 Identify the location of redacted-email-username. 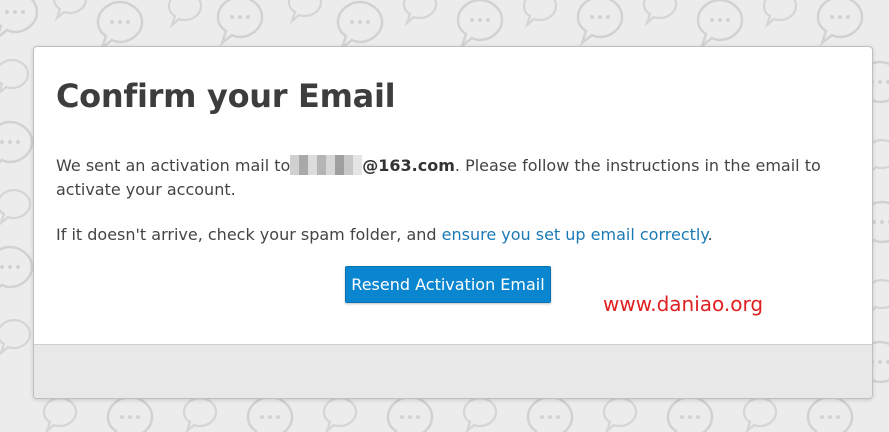
(326, 165).